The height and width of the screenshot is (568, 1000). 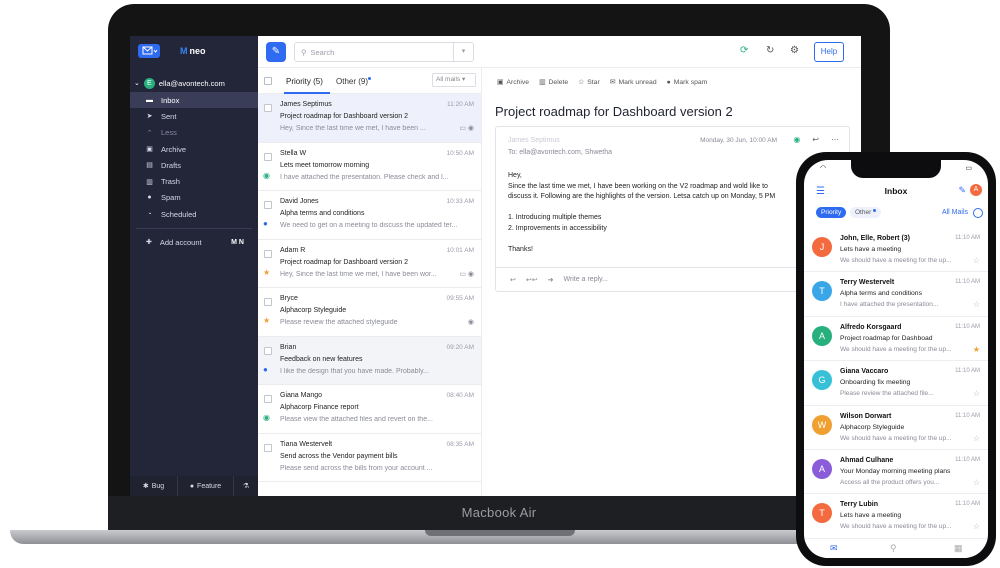 What do you see at coordinates (796, 139) in the screenshot?
I see `read-receipt-icon: ◉` at bounding box center [796, 139].